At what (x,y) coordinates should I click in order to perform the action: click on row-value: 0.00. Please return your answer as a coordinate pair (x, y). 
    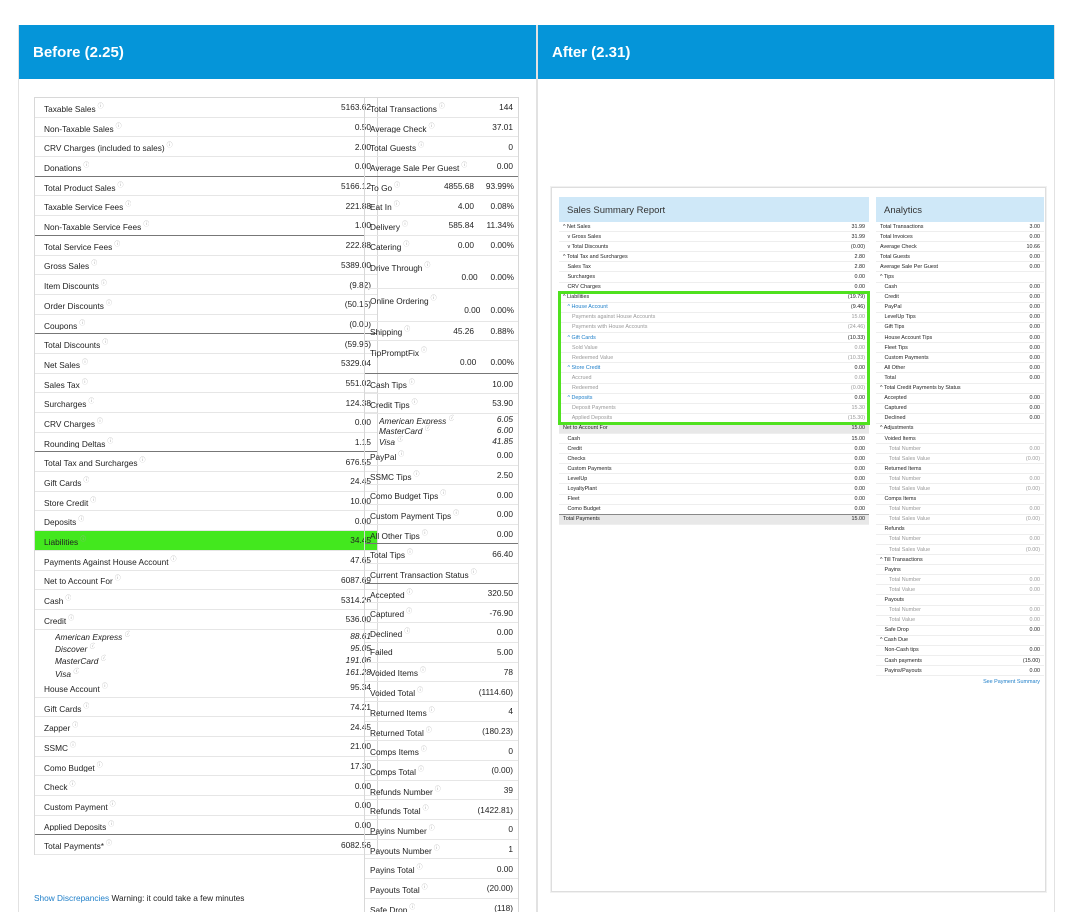
    Looking at the image, I should click on (1035, 539).